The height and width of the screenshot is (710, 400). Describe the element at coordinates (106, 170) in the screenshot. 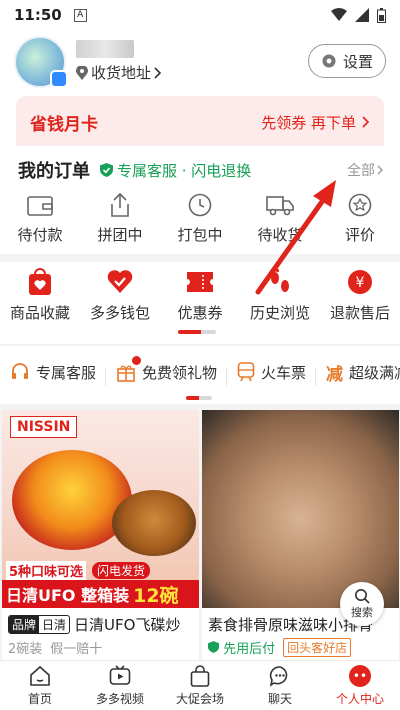

I see `shield-check-icon` at that location.